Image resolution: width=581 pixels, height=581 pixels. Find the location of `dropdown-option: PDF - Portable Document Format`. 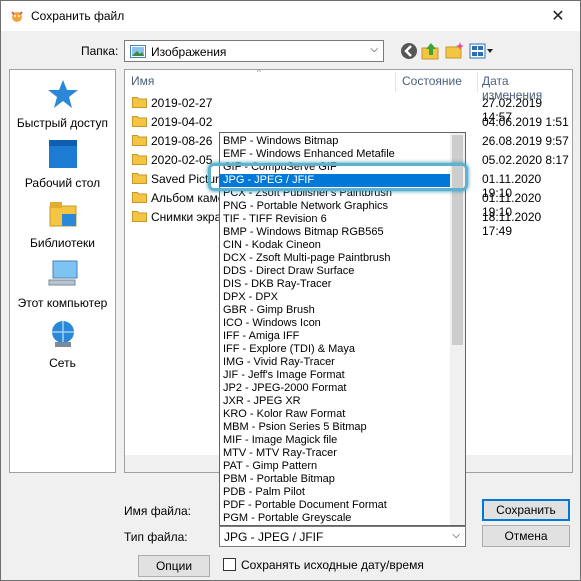

dropdown-option: PDF - Portable Document Format is located at coordinates (336, 505).